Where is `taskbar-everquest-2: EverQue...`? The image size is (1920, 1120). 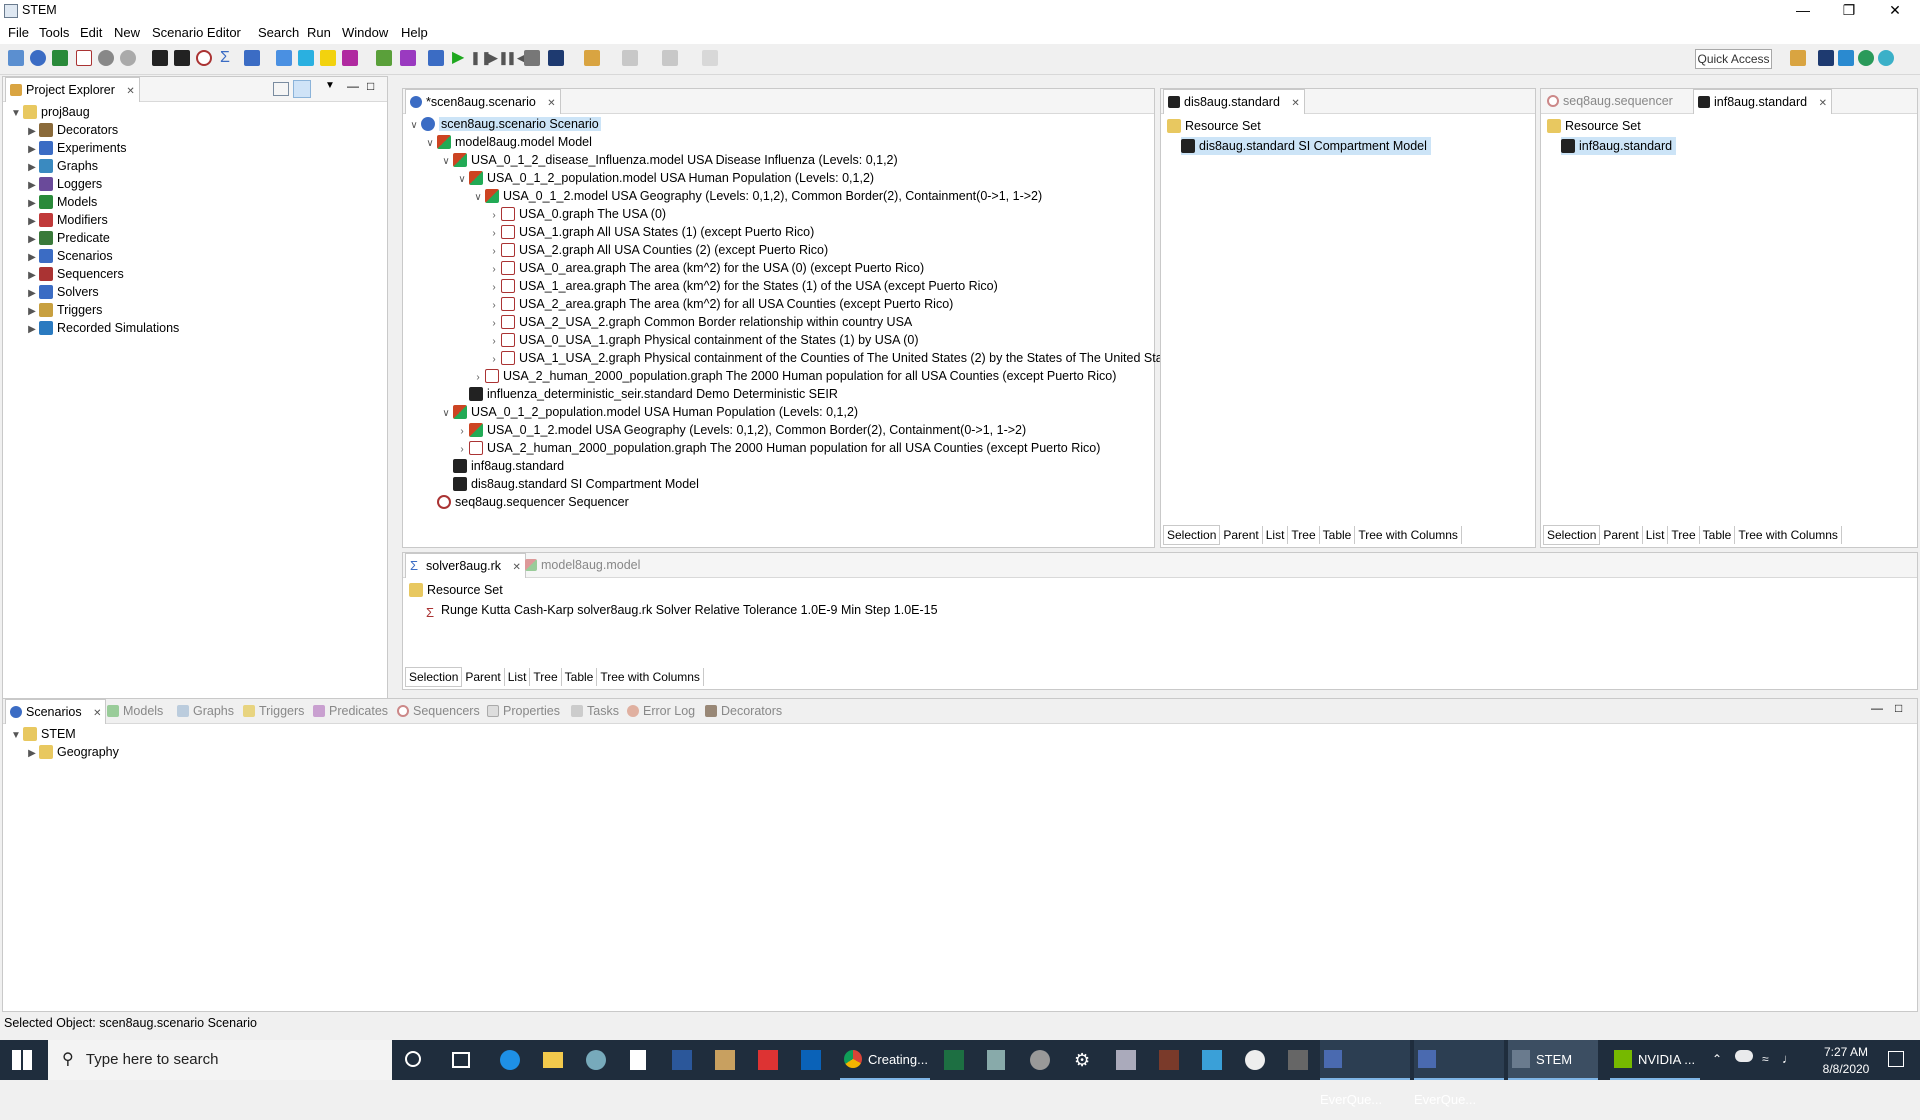 taskbar-everquest-2: EverQue... is located at coordinates (1459, 1073).